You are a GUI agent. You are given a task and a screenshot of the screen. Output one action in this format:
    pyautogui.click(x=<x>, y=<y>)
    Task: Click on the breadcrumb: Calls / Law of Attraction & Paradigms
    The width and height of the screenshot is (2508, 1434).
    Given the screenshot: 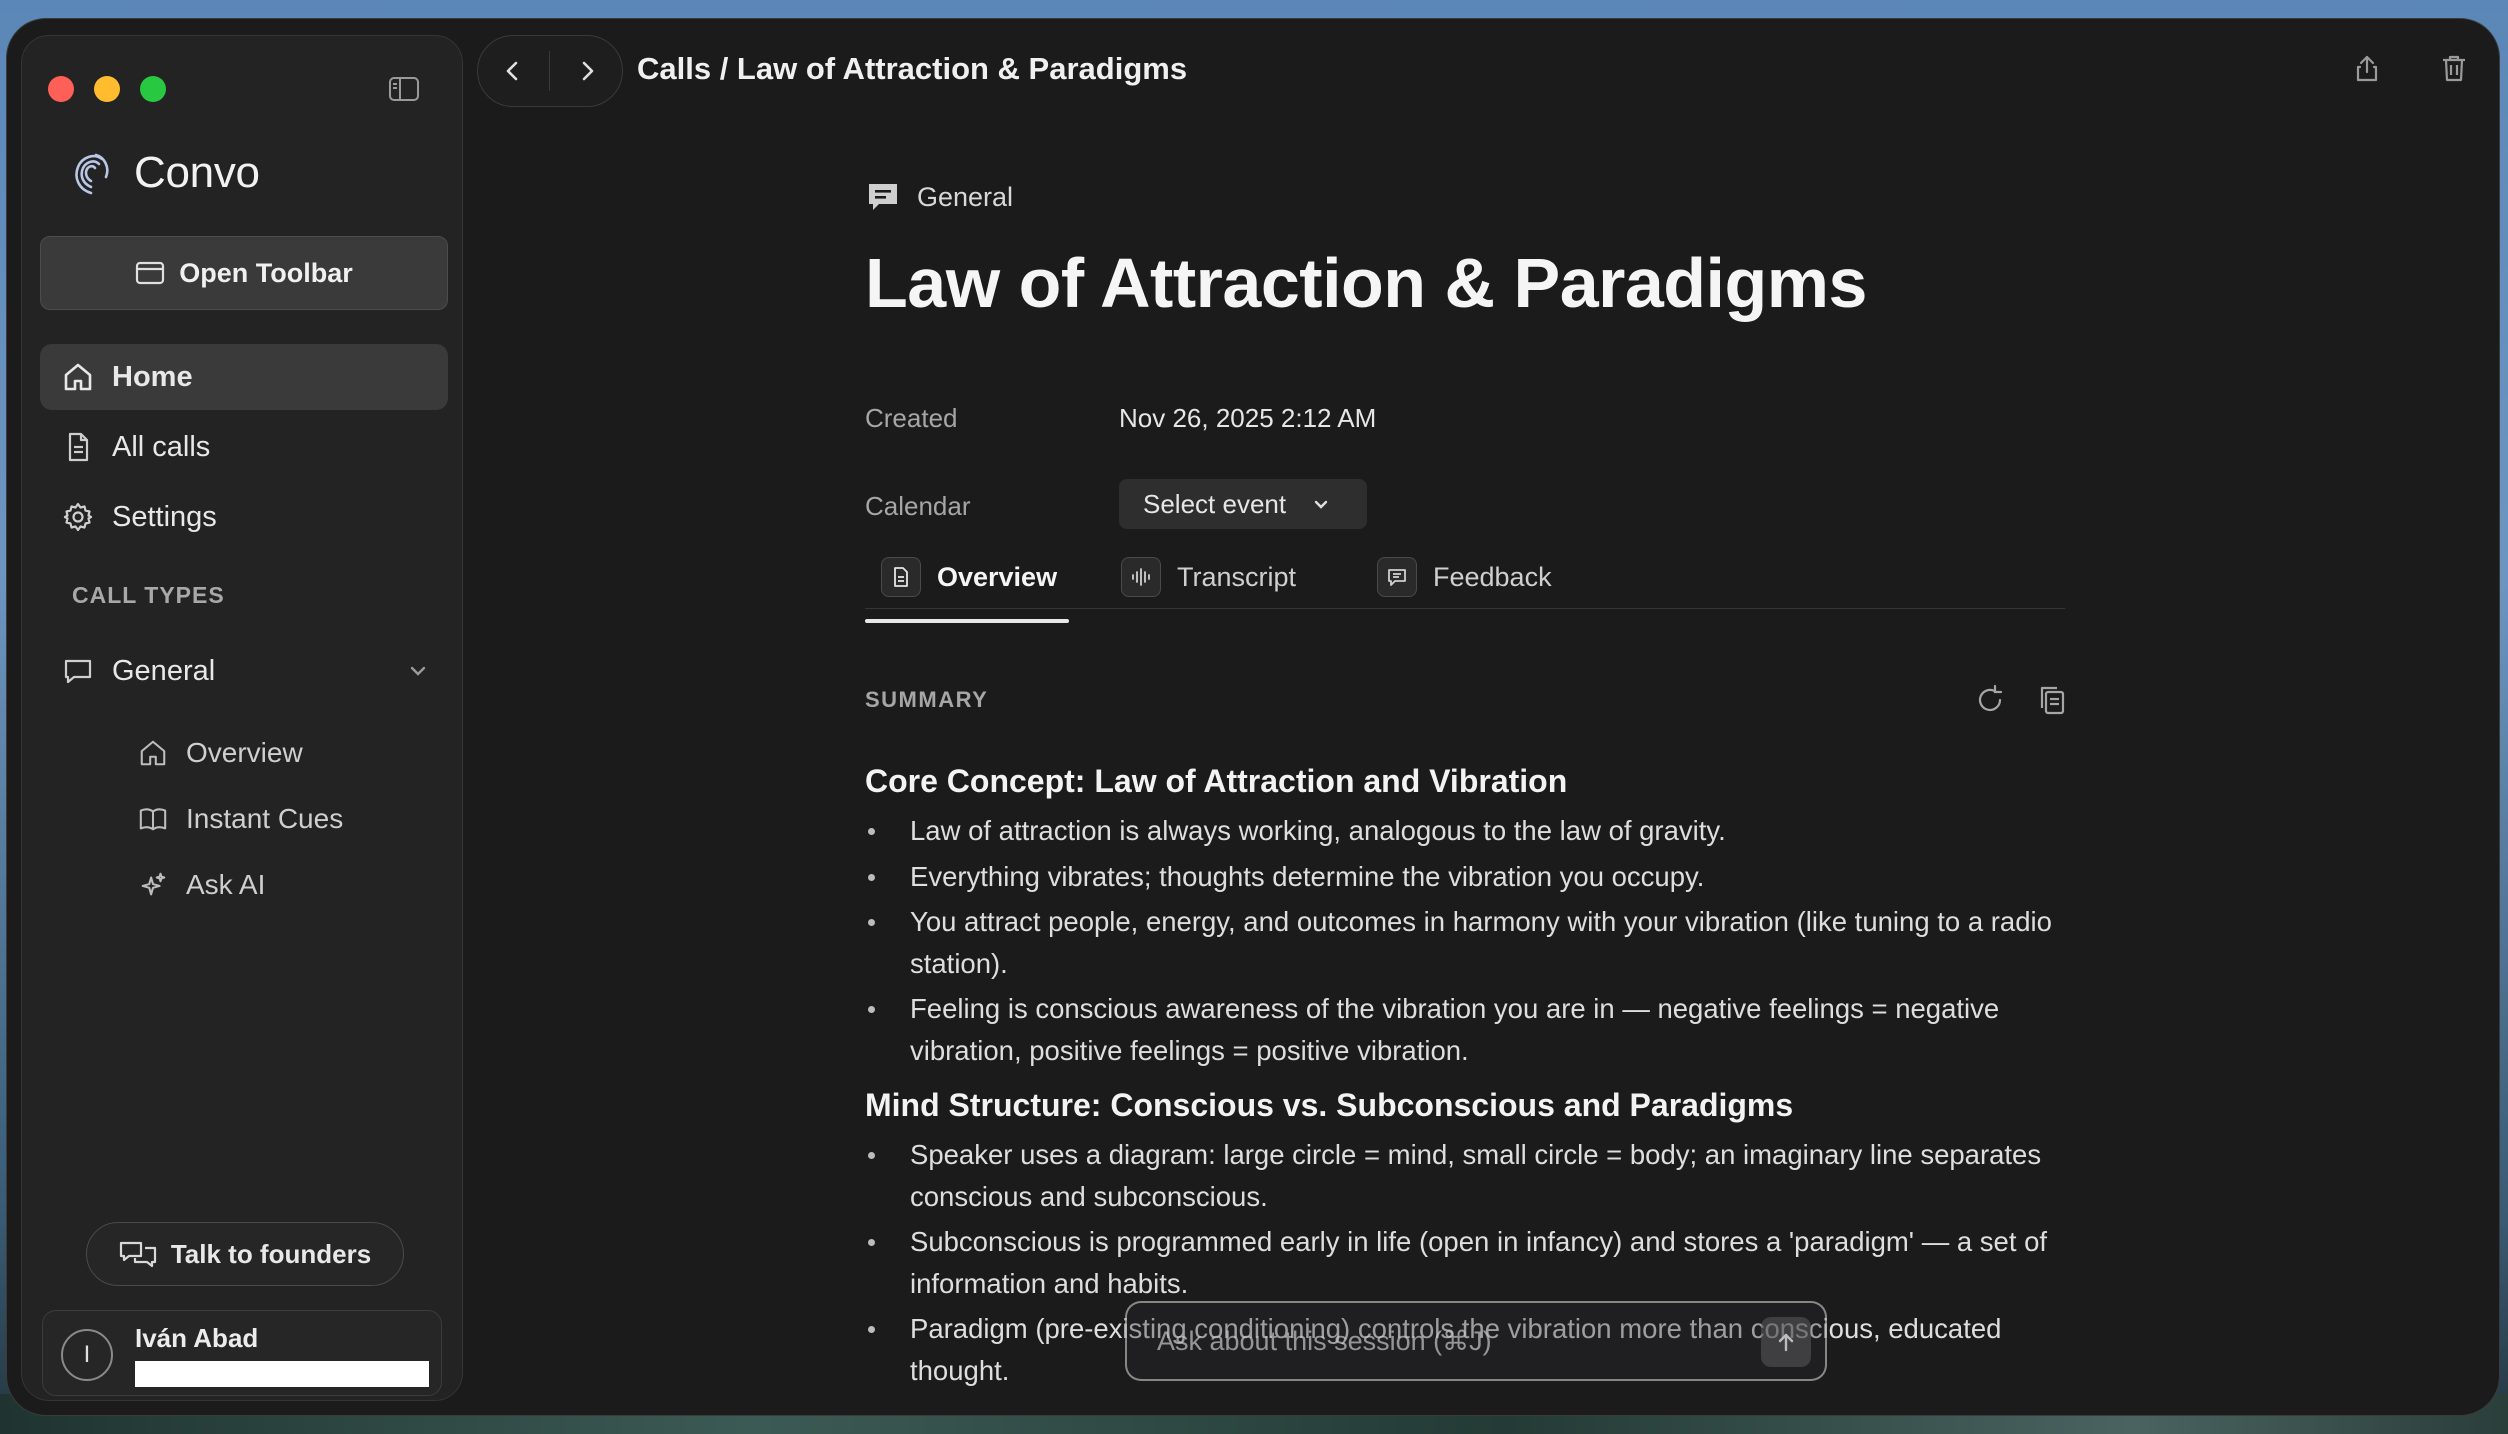 What is the action you would take?
    pyautogui.click(x=912, y=68)
    